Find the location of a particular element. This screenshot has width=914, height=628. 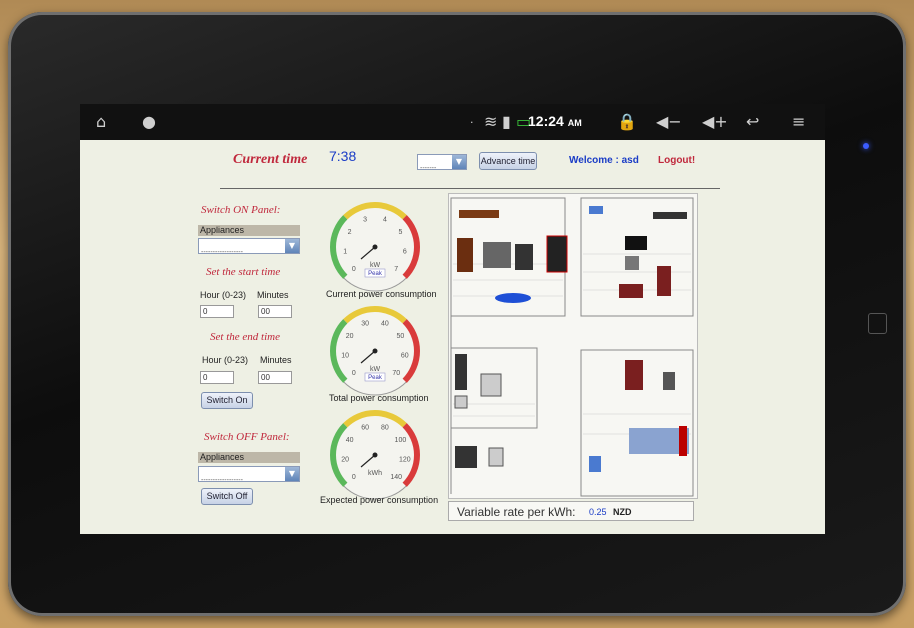

kitchen-cabinet is located at coordinates (479, 214).